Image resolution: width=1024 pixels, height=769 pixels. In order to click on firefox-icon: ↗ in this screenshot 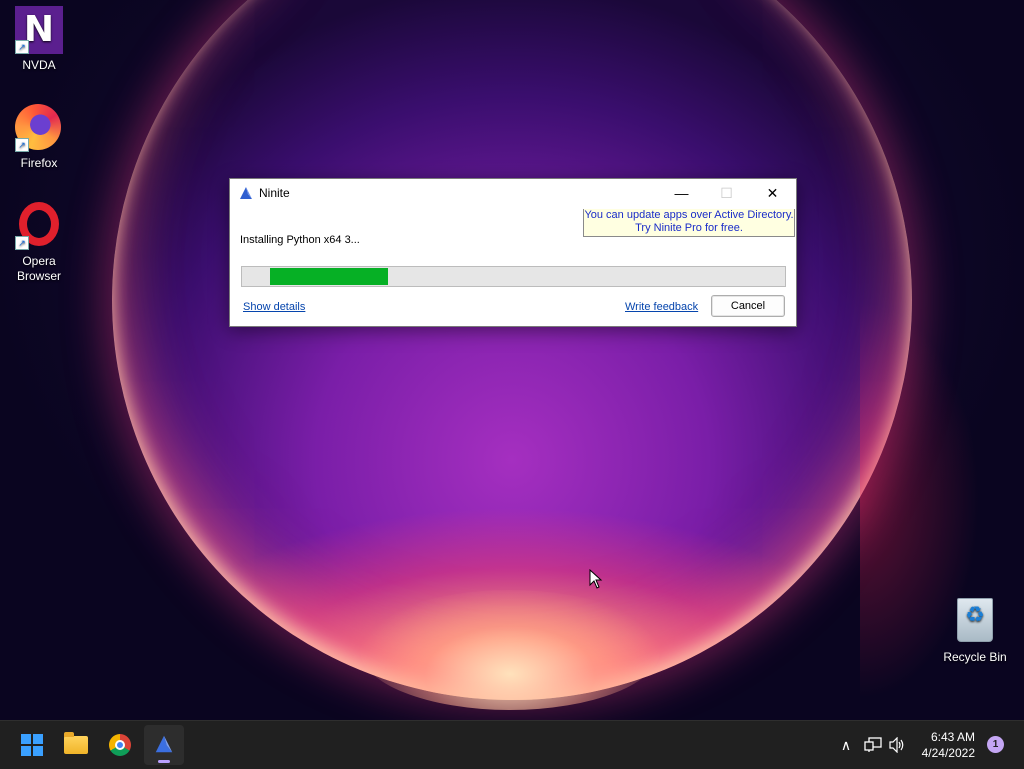, I will do `click(39, 128)`.